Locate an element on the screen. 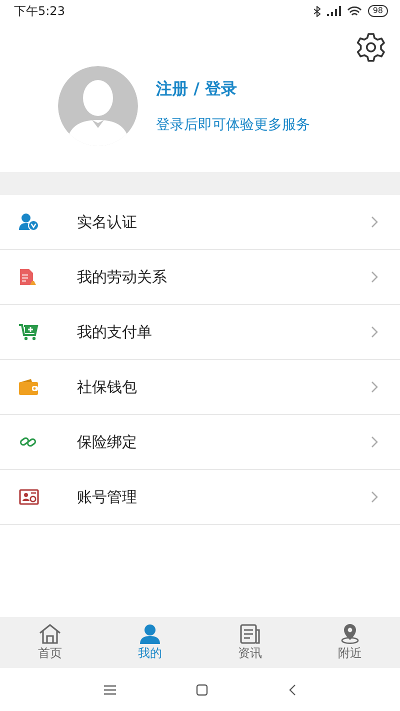 Image resolution: width=400 pixels, height=711 pixels. id-card-icon is located at coordinates (29, 497).